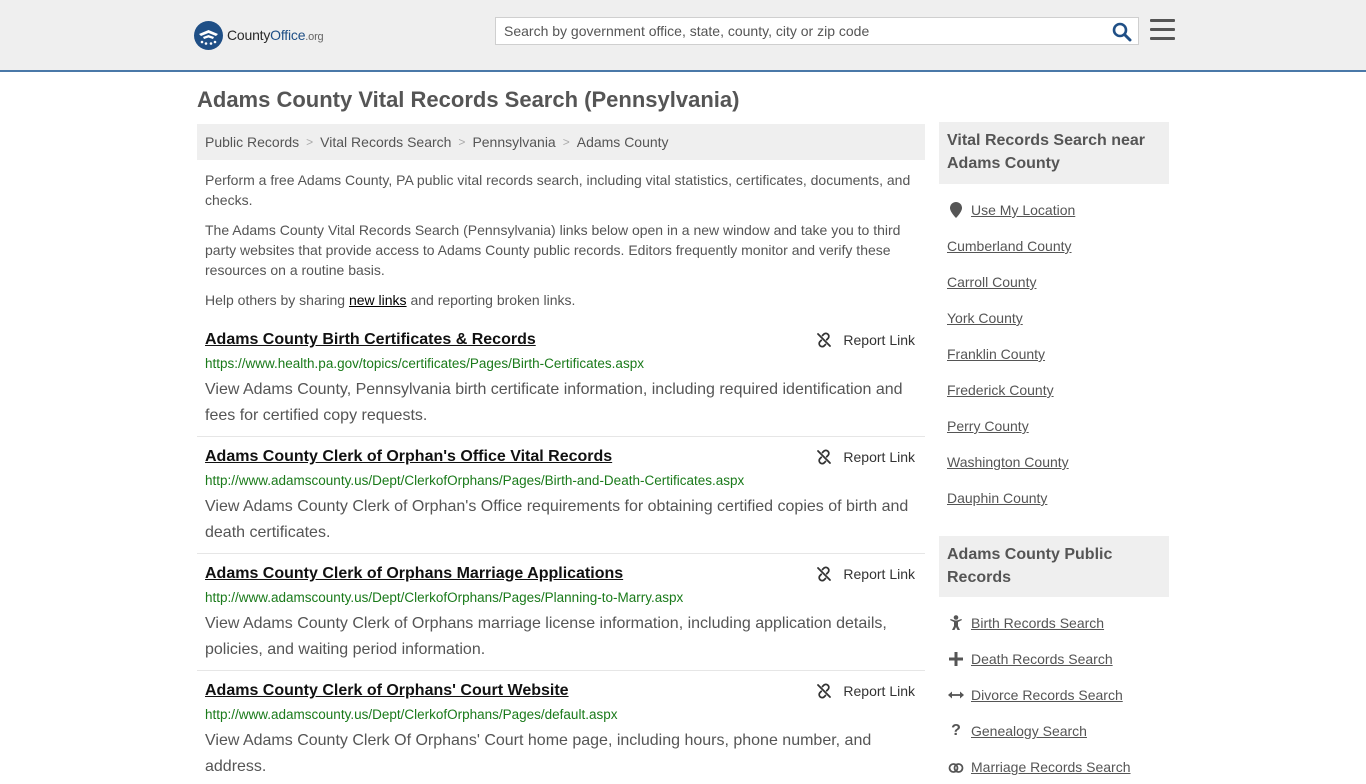 The height and width of the screenshot is (784, 1366). I want to click on genealogy-search-link: Genealogy Search, so click(1029, 731).